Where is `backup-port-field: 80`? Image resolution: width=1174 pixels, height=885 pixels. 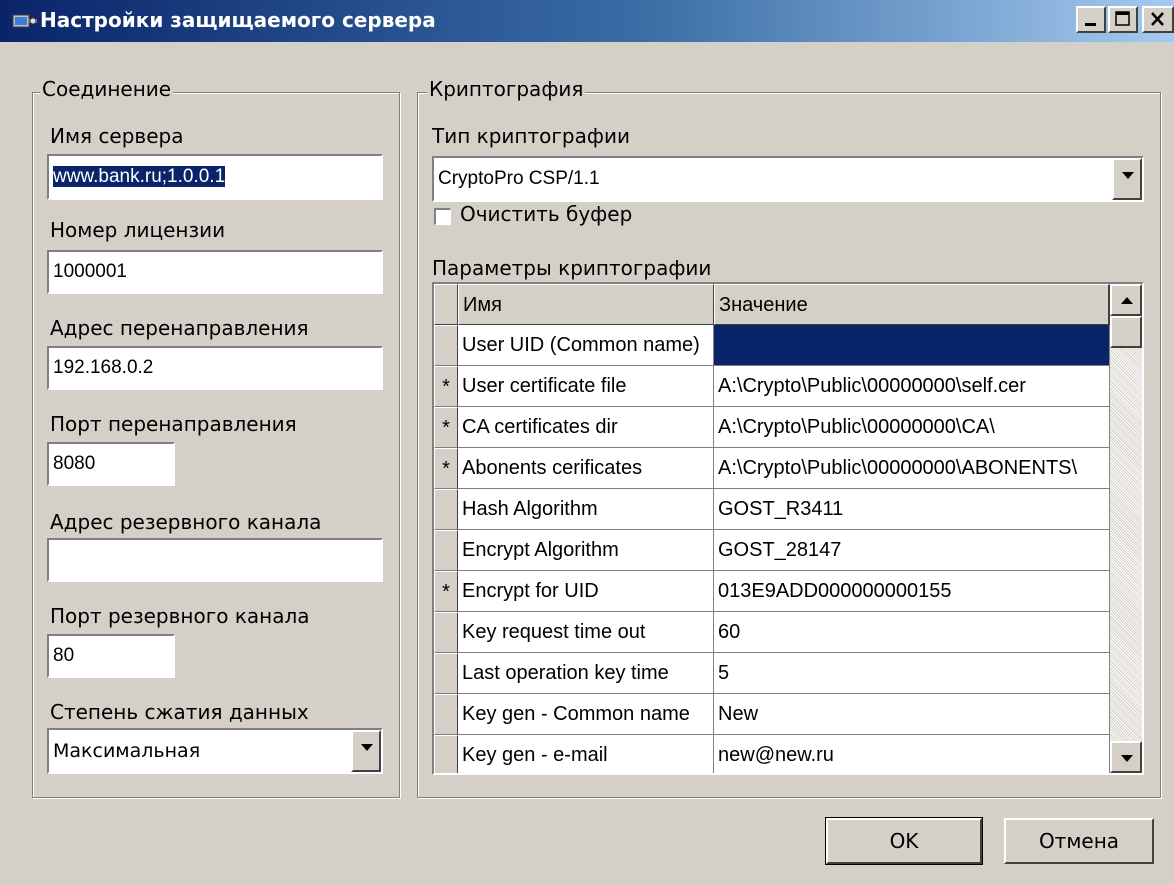 backup-port-field: 80 is located at coordinates (111, 656).